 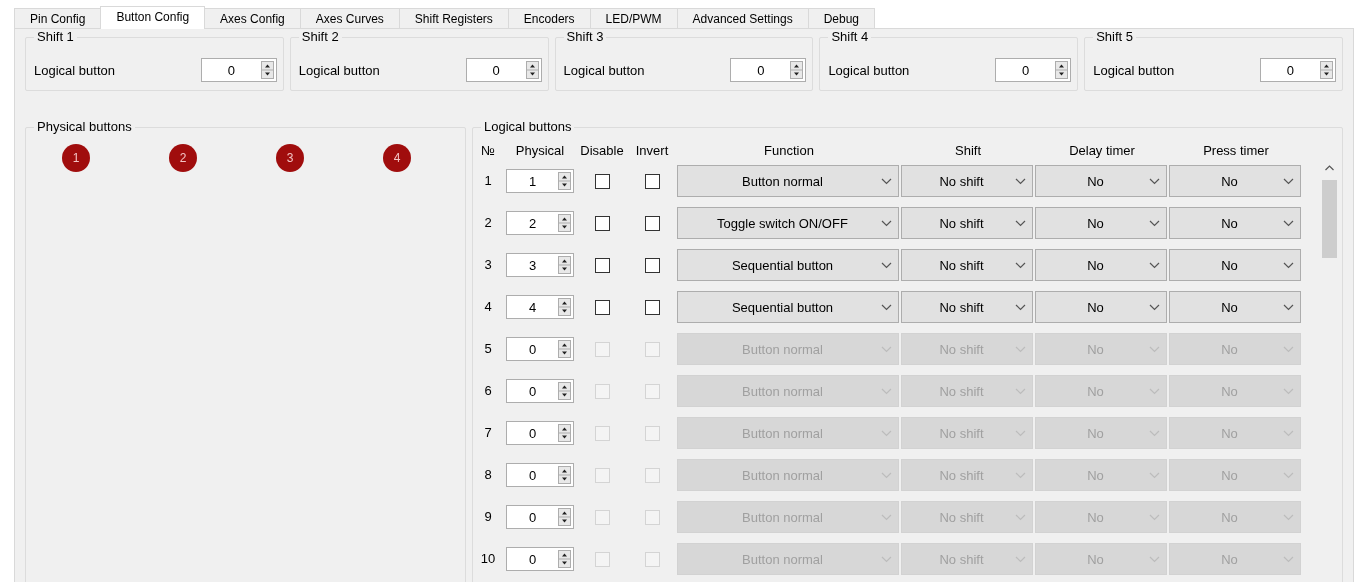 I want to click on tab: Shift Registers, so click(x=453, y=18).